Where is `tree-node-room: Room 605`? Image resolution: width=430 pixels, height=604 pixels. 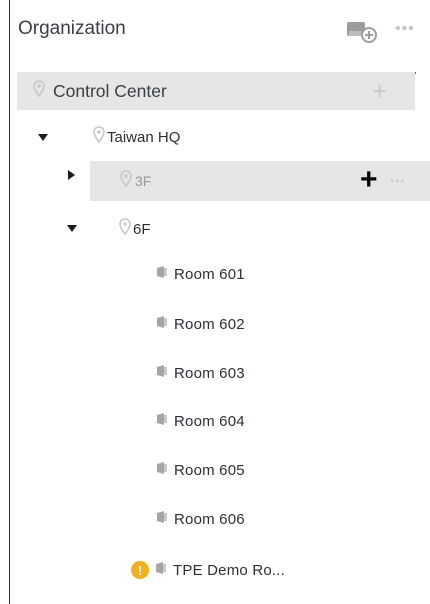
tree-node-room: Room 605 is located at coordinates (200, 470).